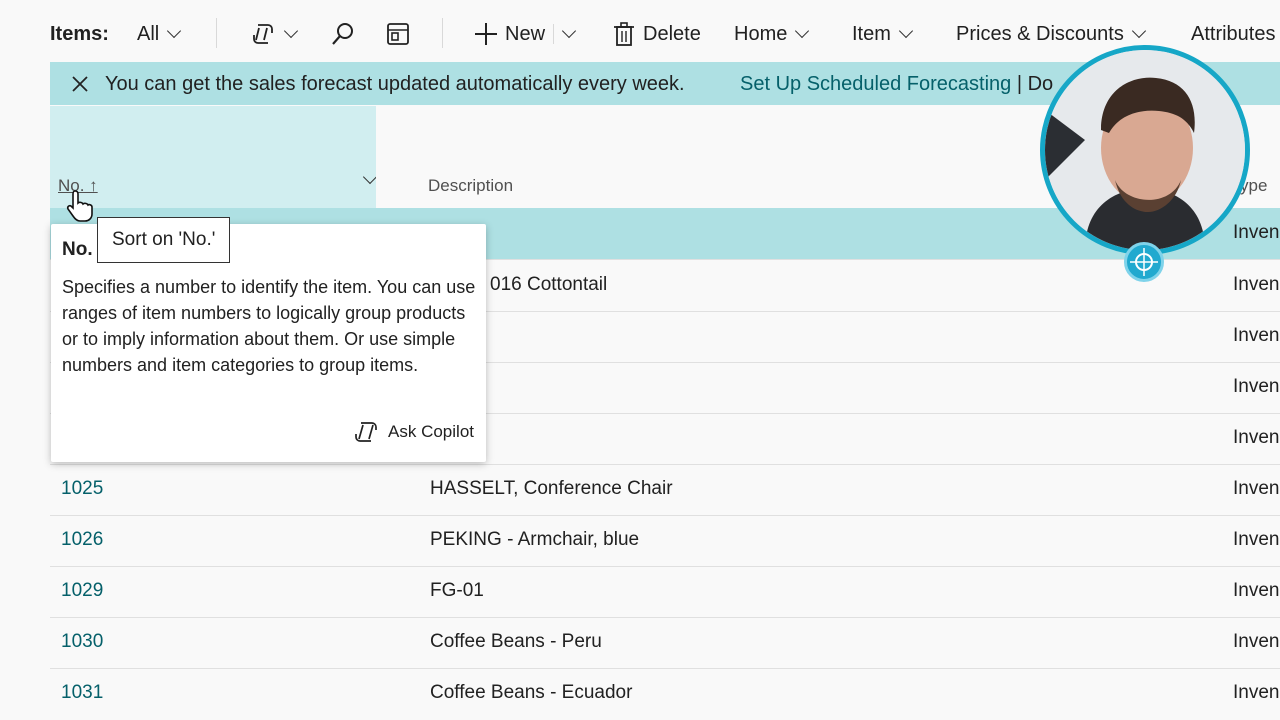  What do you see at coordinates (1035, 84) in the screenshot?
I see `banner-link-2: | Do` at bounding box center [1035, 84].